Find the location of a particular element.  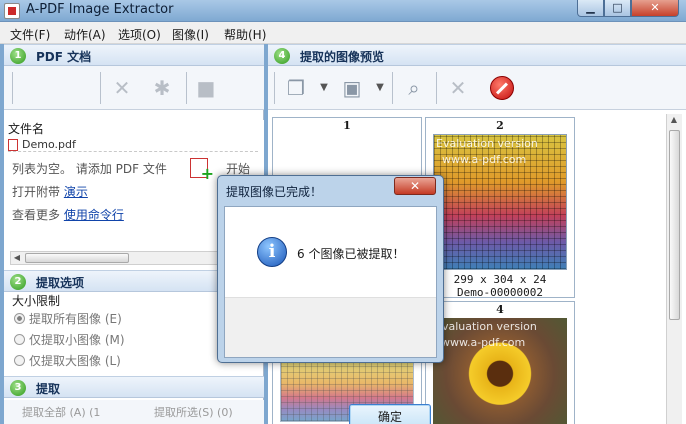

delete-icon: ✕ is located at coordinates (458, 88).